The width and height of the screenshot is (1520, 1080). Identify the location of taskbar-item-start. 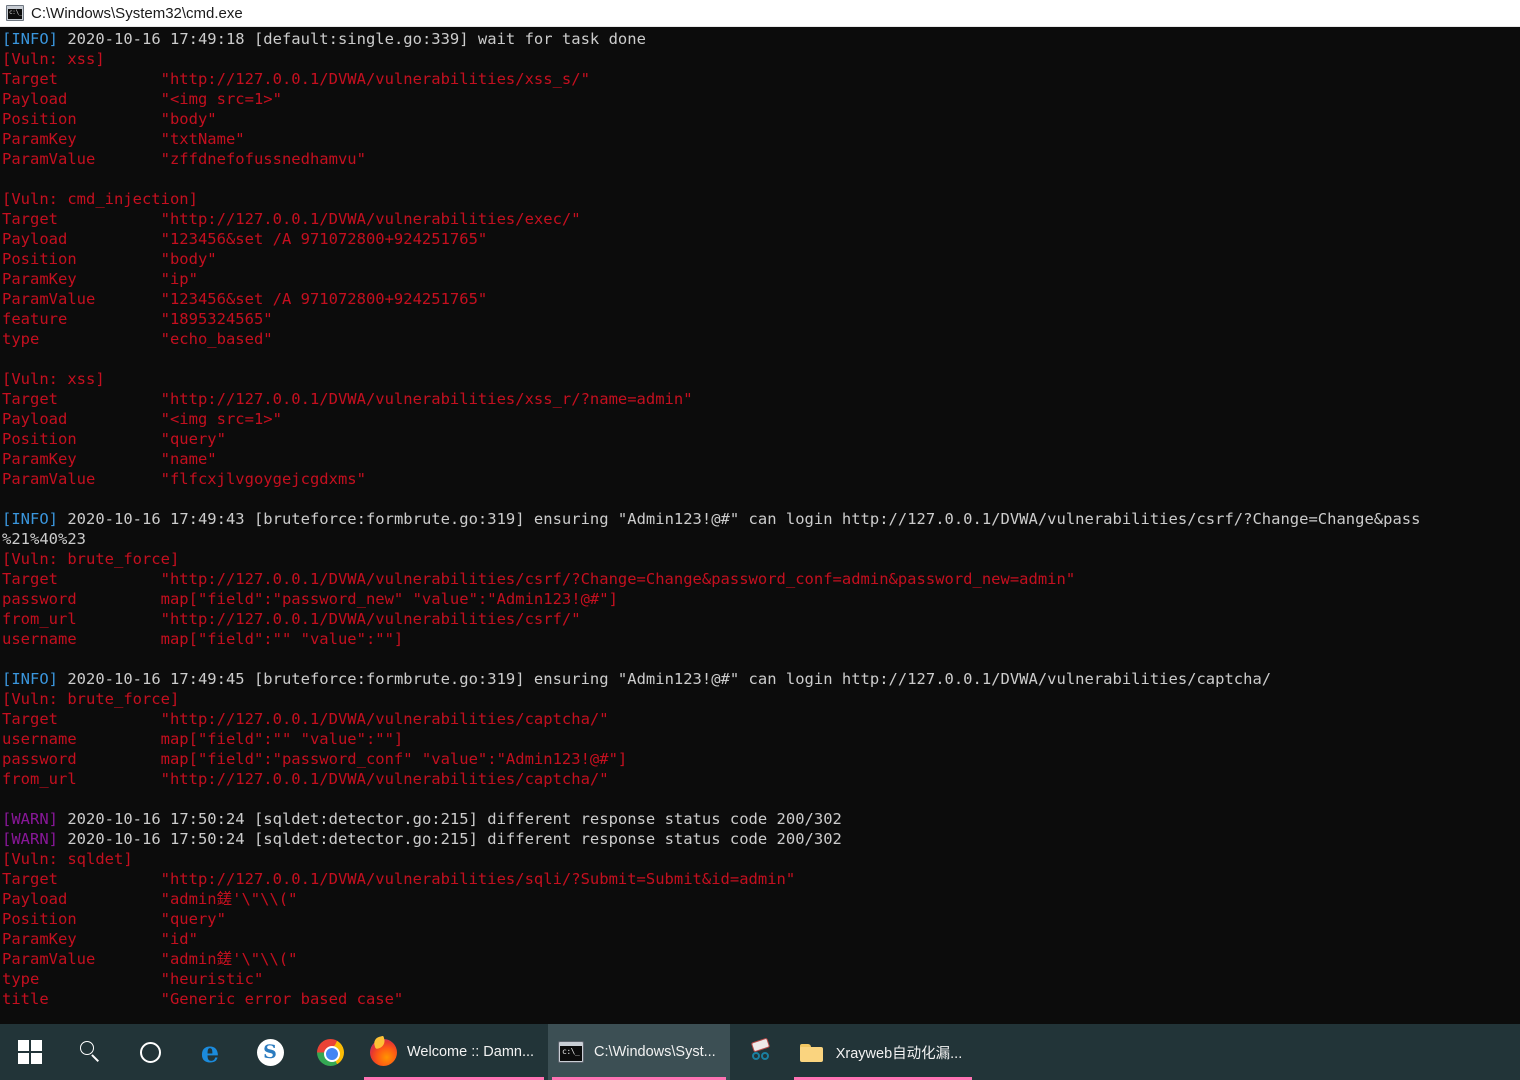
(30, 1052).